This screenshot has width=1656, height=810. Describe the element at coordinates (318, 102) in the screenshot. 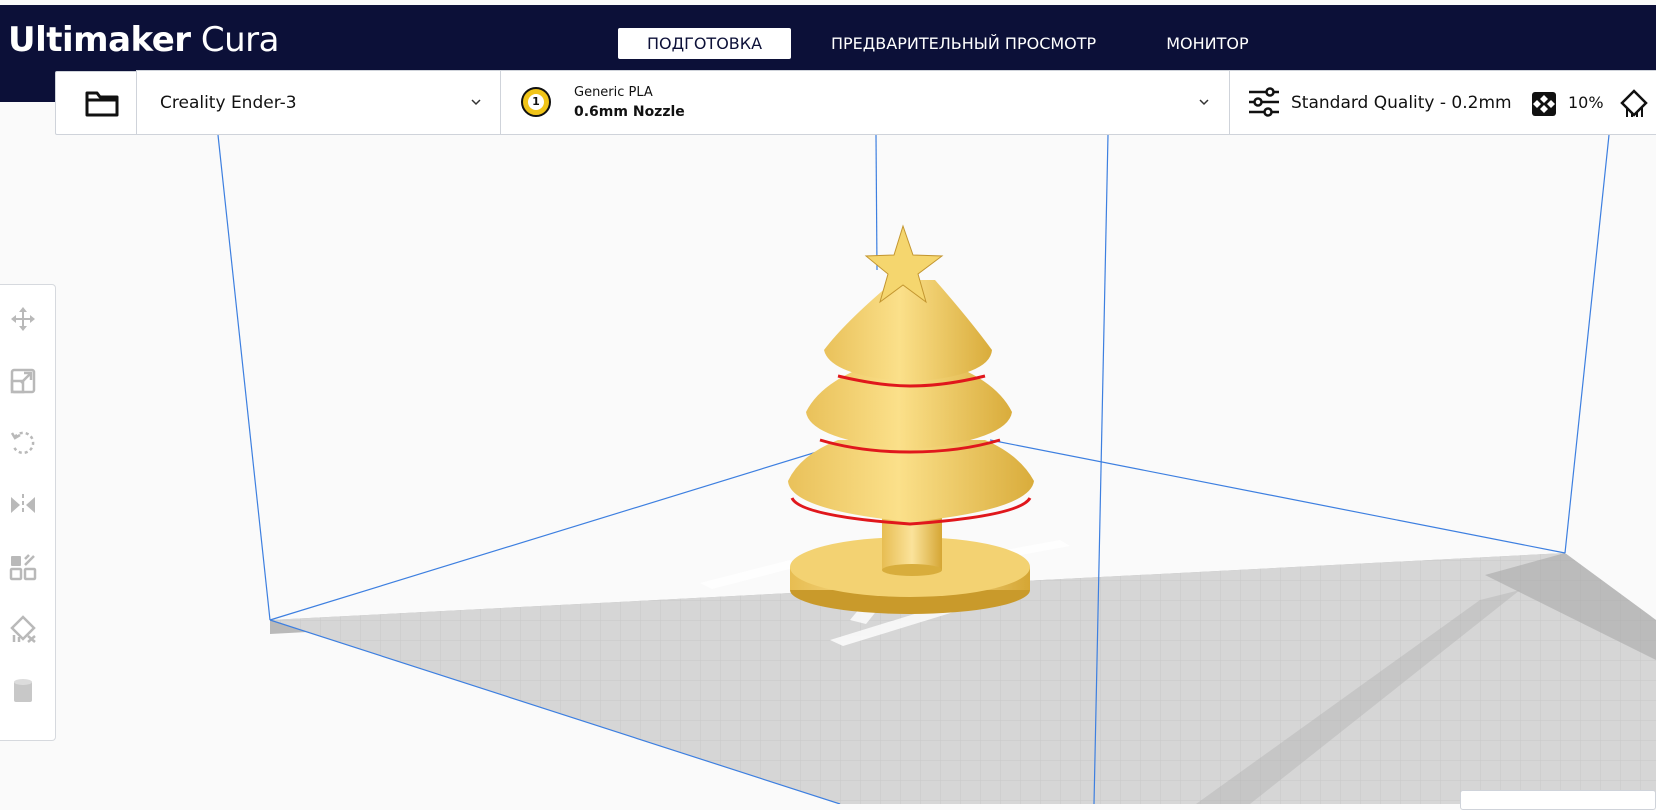

I see `printer-selector: Creality Ender-3` at that location.